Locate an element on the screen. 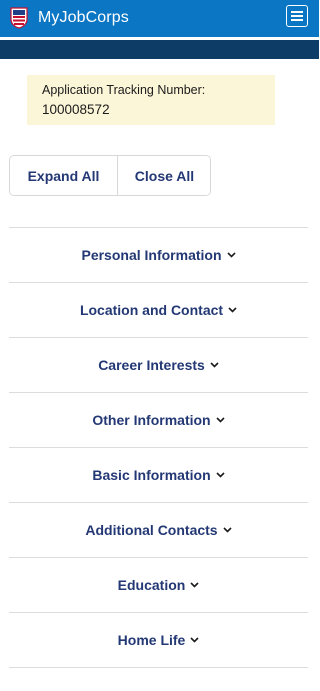  expand-collapse-group: Expand All Close All is located at coordinates (110, 175).